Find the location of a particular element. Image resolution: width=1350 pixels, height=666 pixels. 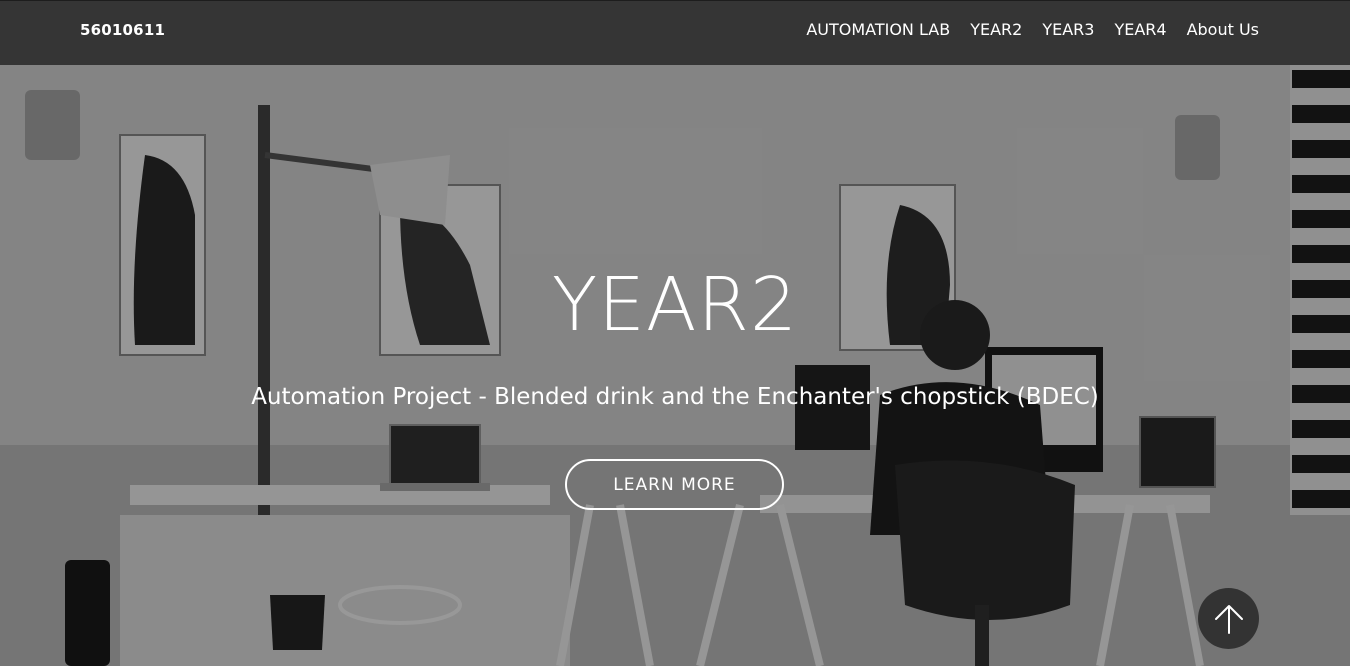

nav-link-year2: YEAR2 is located at coordinates (996, 29).